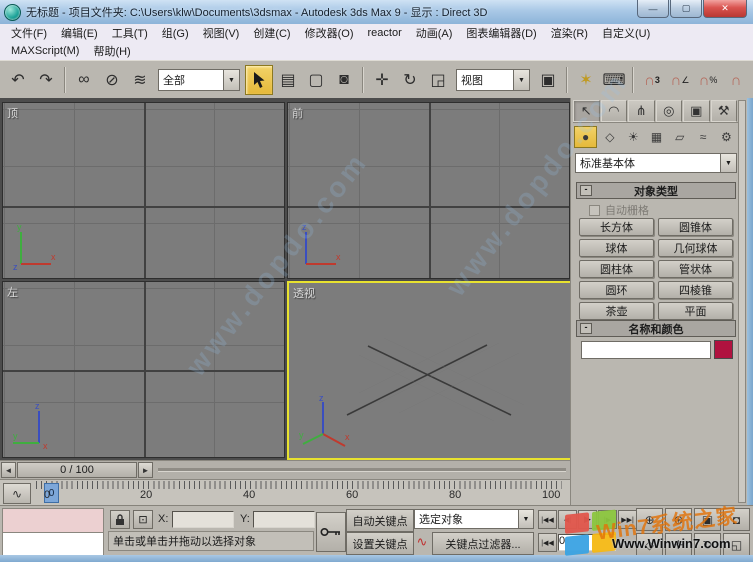 Image resolution: width=753 pixels, height=562 pixels. What do you see at coordinates (111, 51) in the screenshot?
I see `menu-help: 帮助(H)` at bounding box center [111, 51].